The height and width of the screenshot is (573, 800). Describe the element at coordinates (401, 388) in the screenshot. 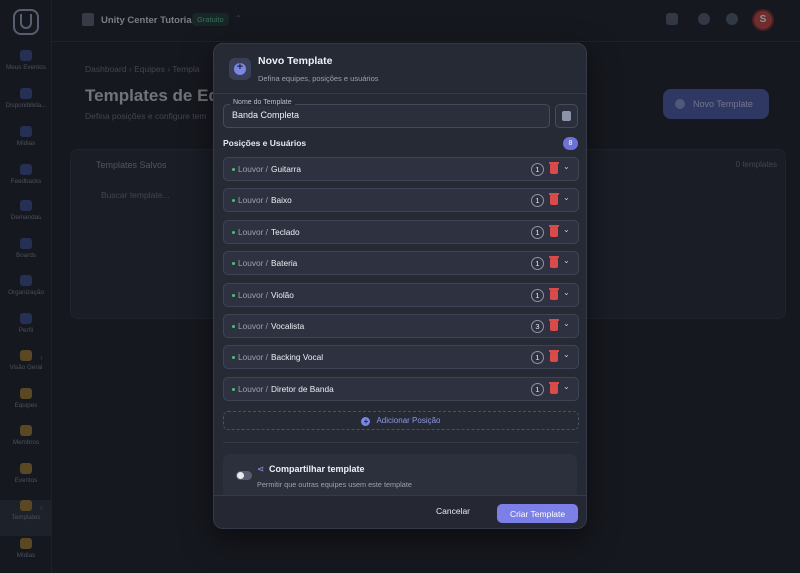

I see `position-row: Louvor / Diretor de Banda 1 ⌄` at that location.